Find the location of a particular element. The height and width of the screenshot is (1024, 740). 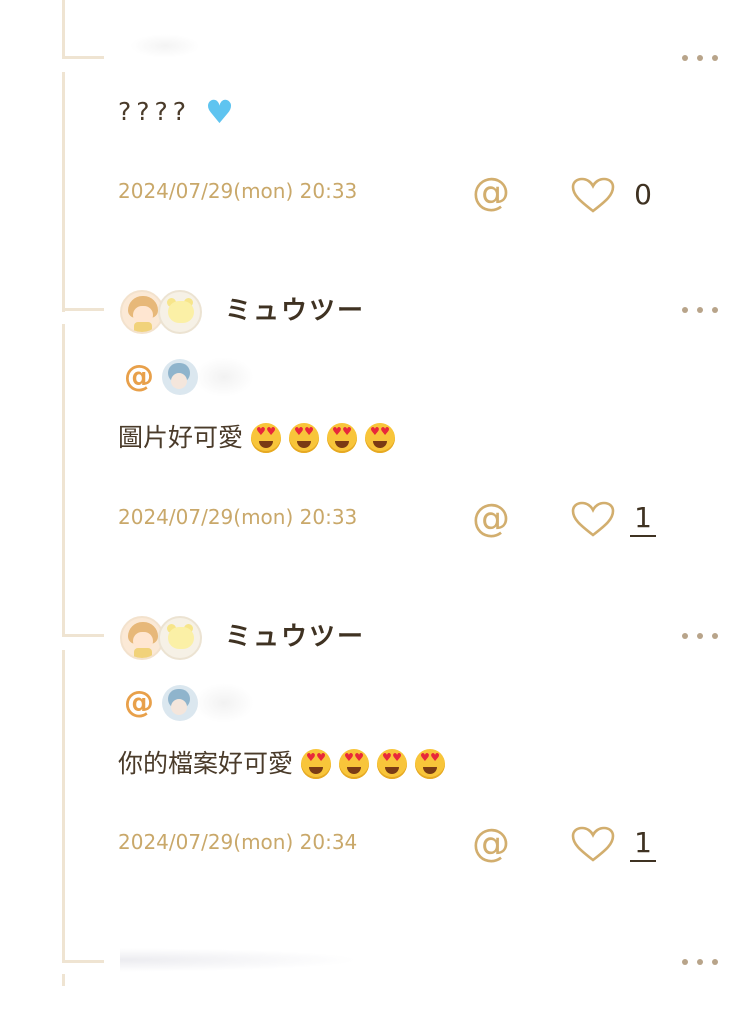

comment-text: 你的檔案好可愛 is located at coordinates (282, 764).